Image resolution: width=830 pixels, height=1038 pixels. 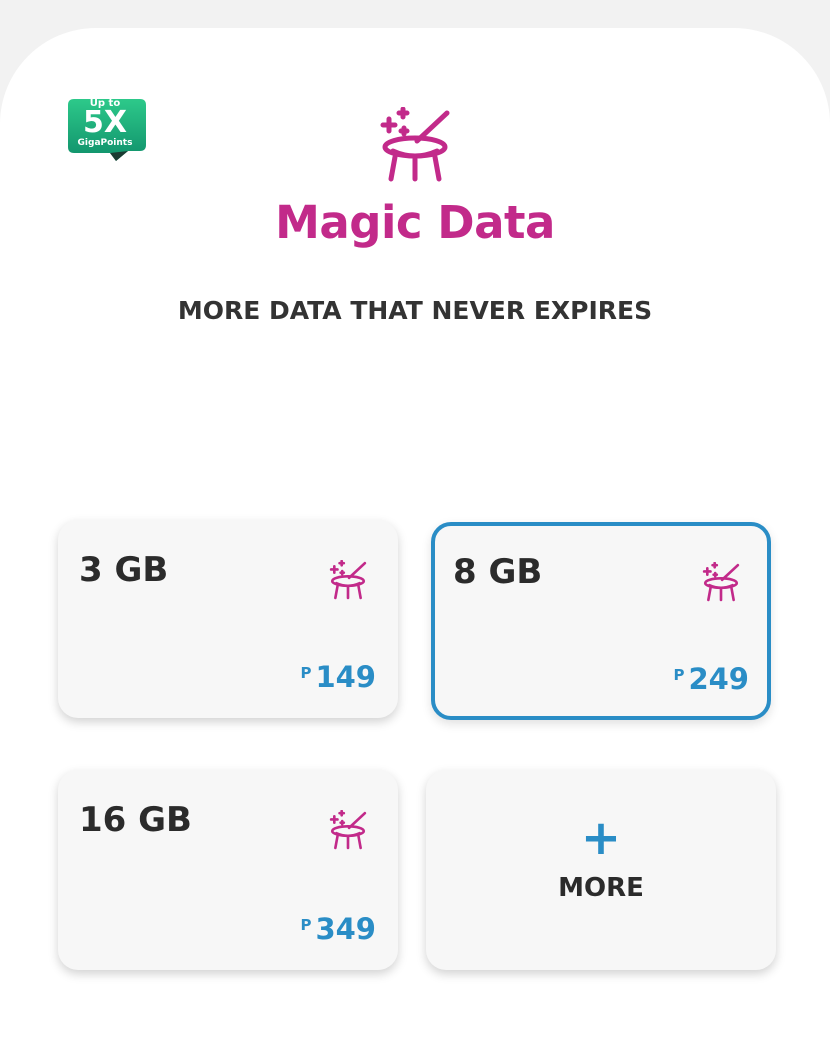 I want to click on price-amount: 149, so click(x=345, y=677).